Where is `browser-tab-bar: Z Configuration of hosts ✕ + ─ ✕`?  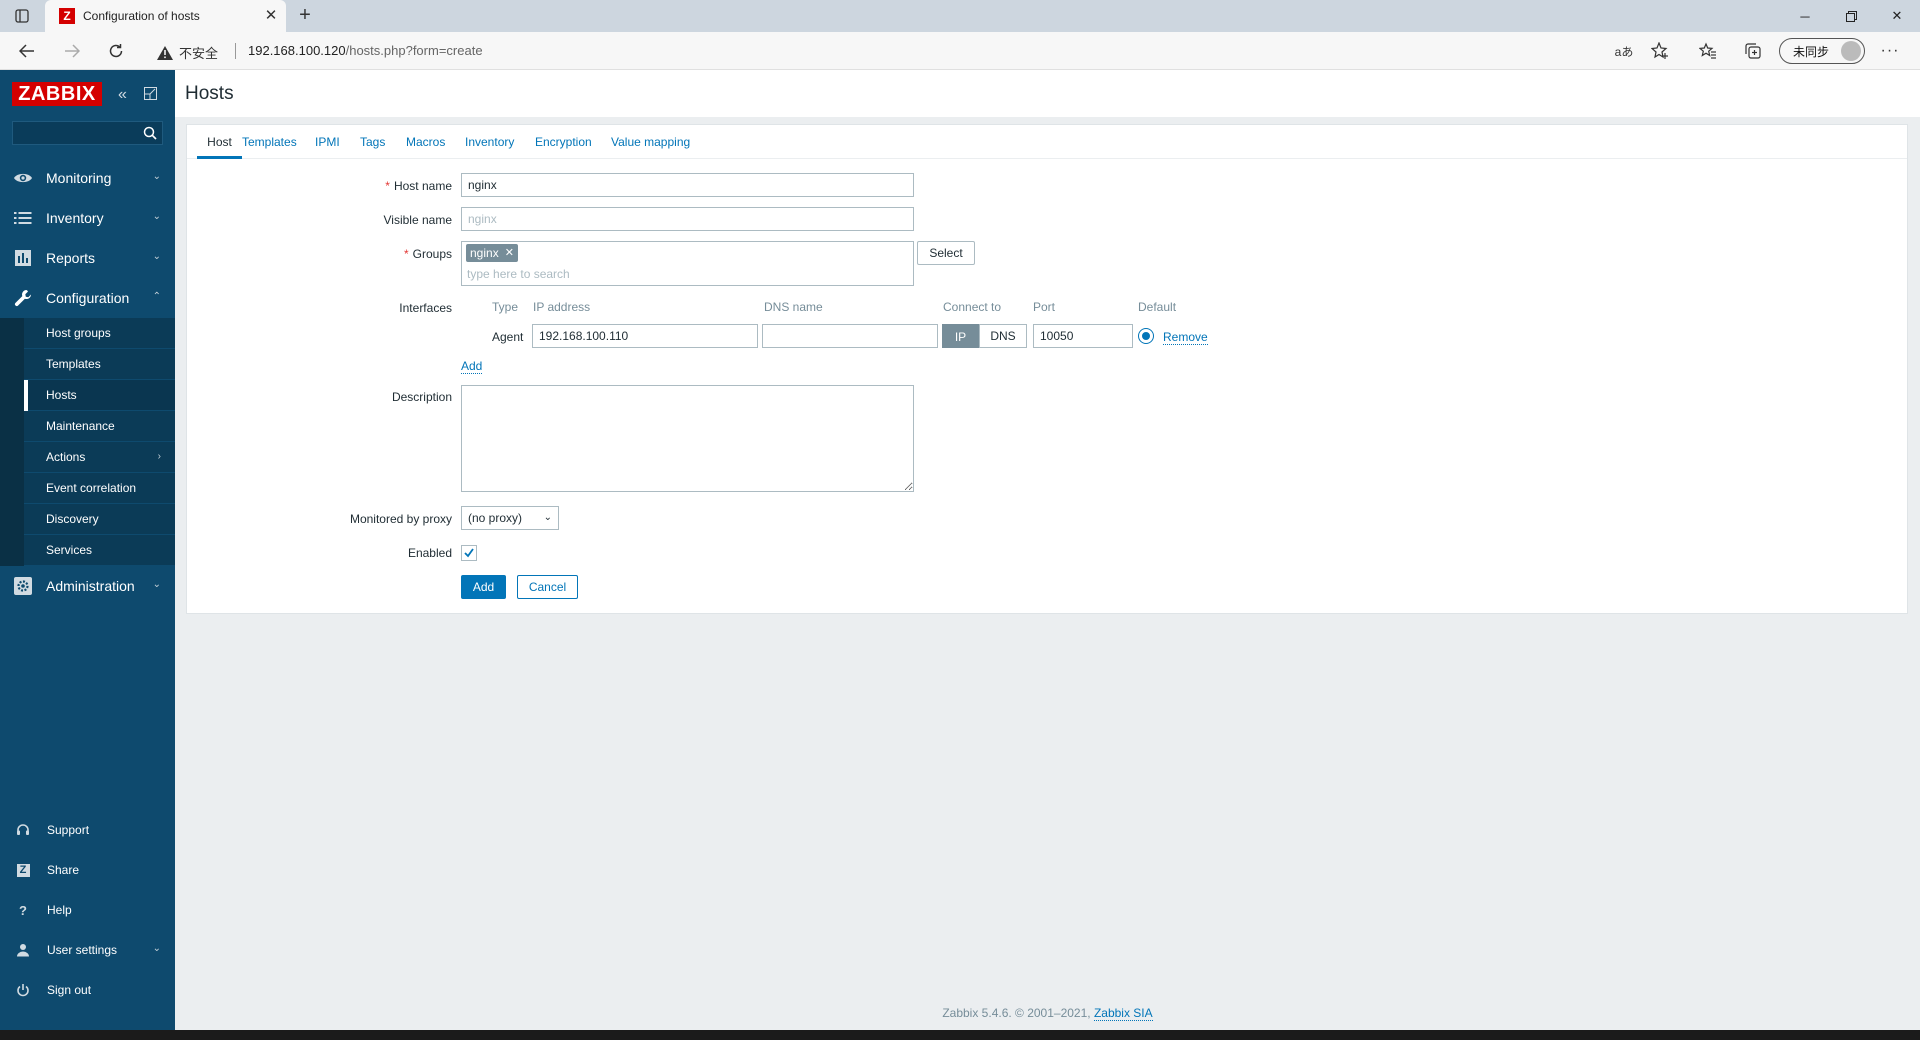 browser-tab-bar: Z Configuration of hosts ✕ + ─ ✕ is located at coordinates (960, 16).